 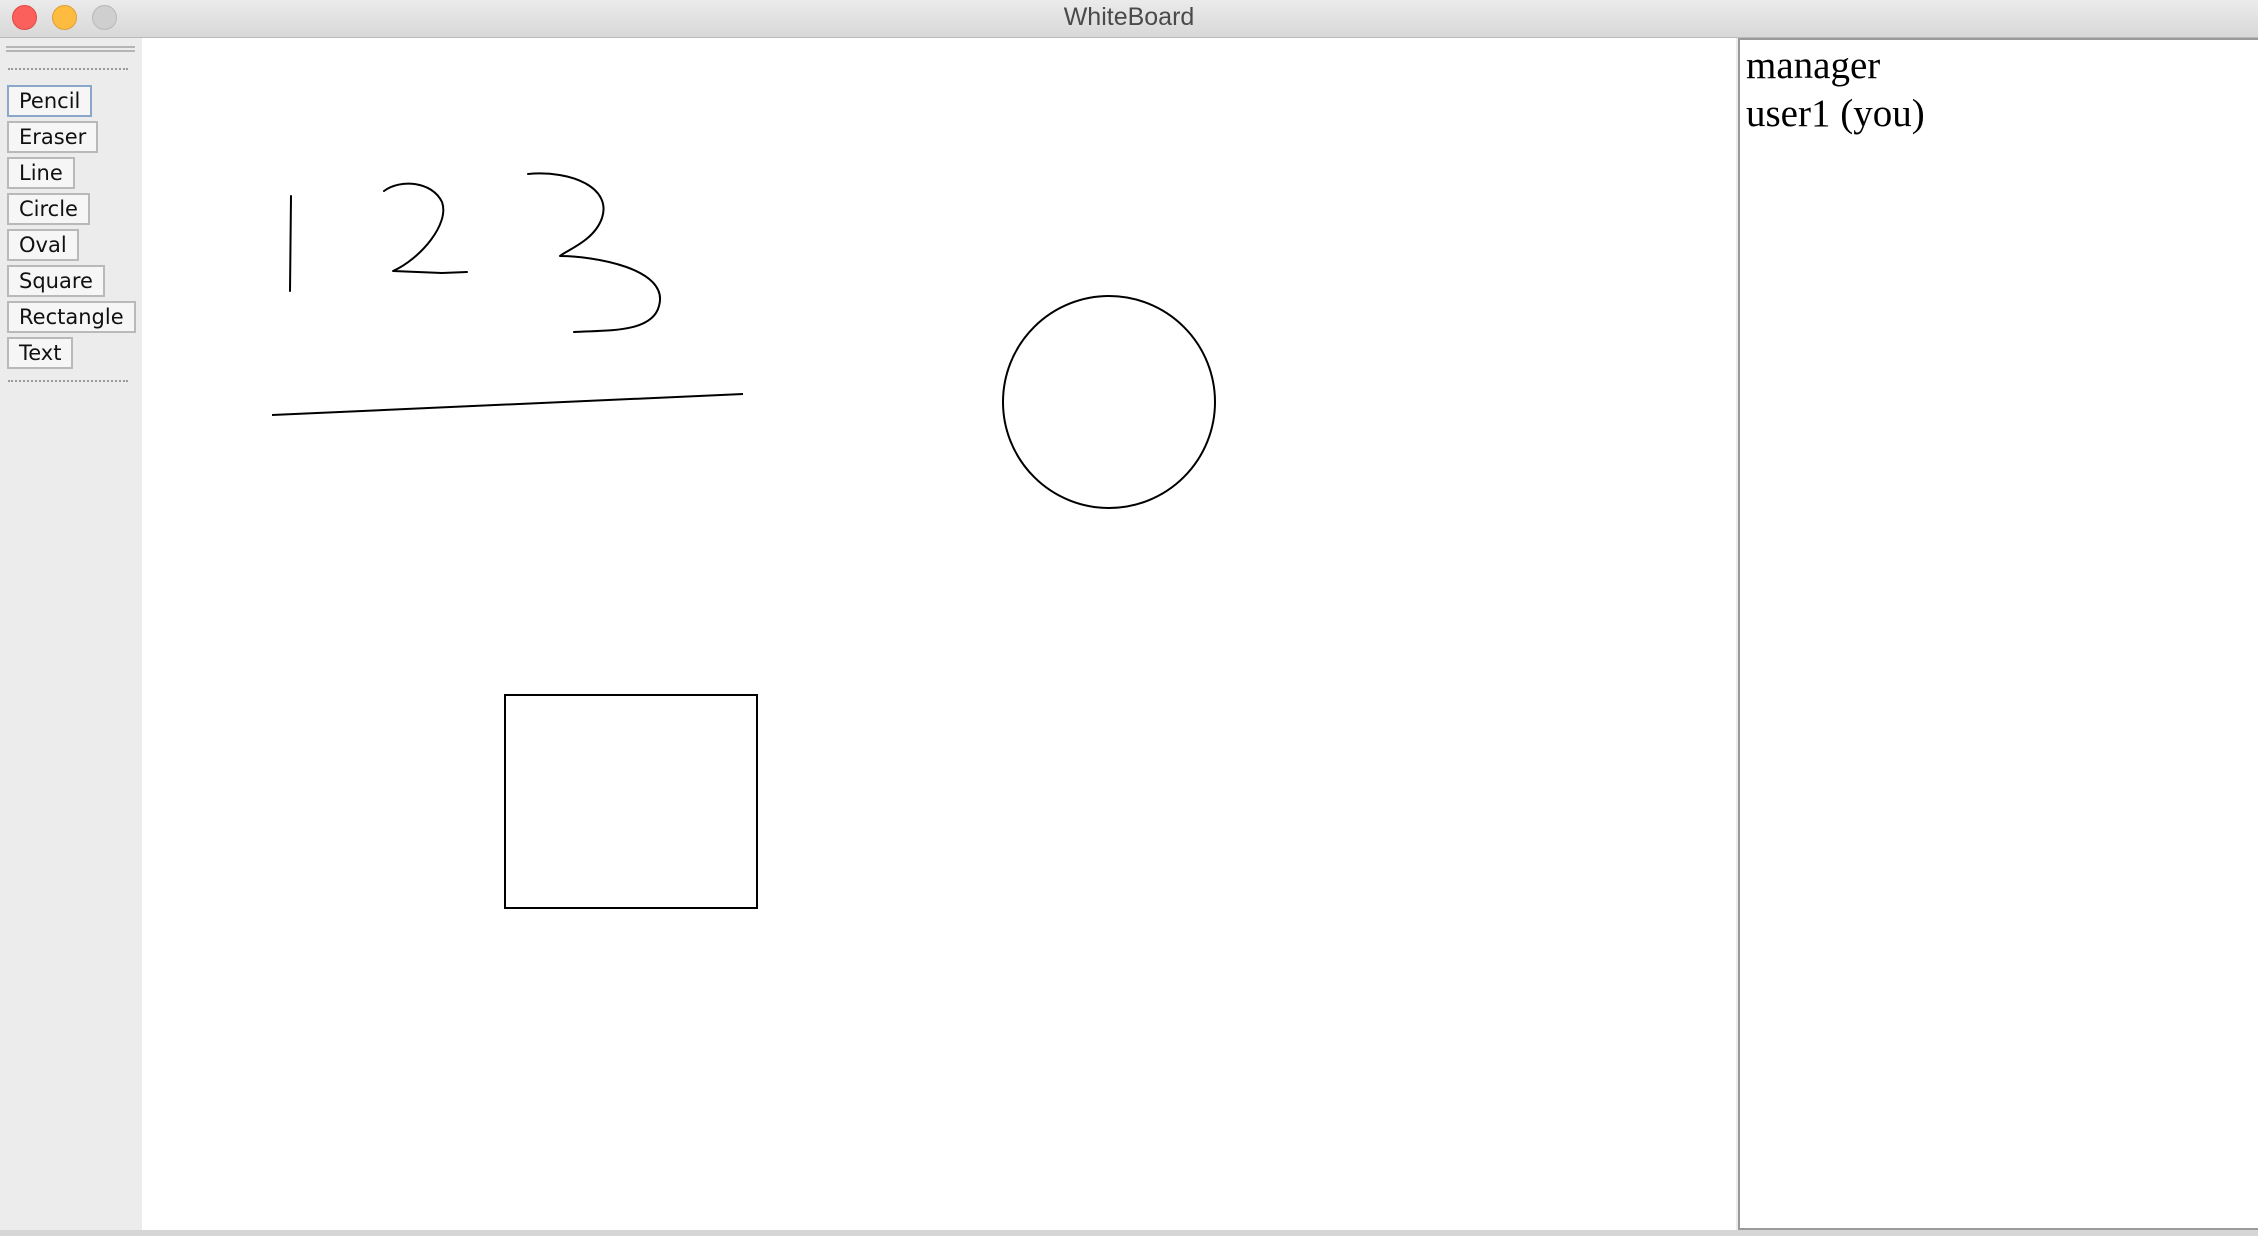 I want to click on oval-tool-button: Oval, so click(x=43, y=245).